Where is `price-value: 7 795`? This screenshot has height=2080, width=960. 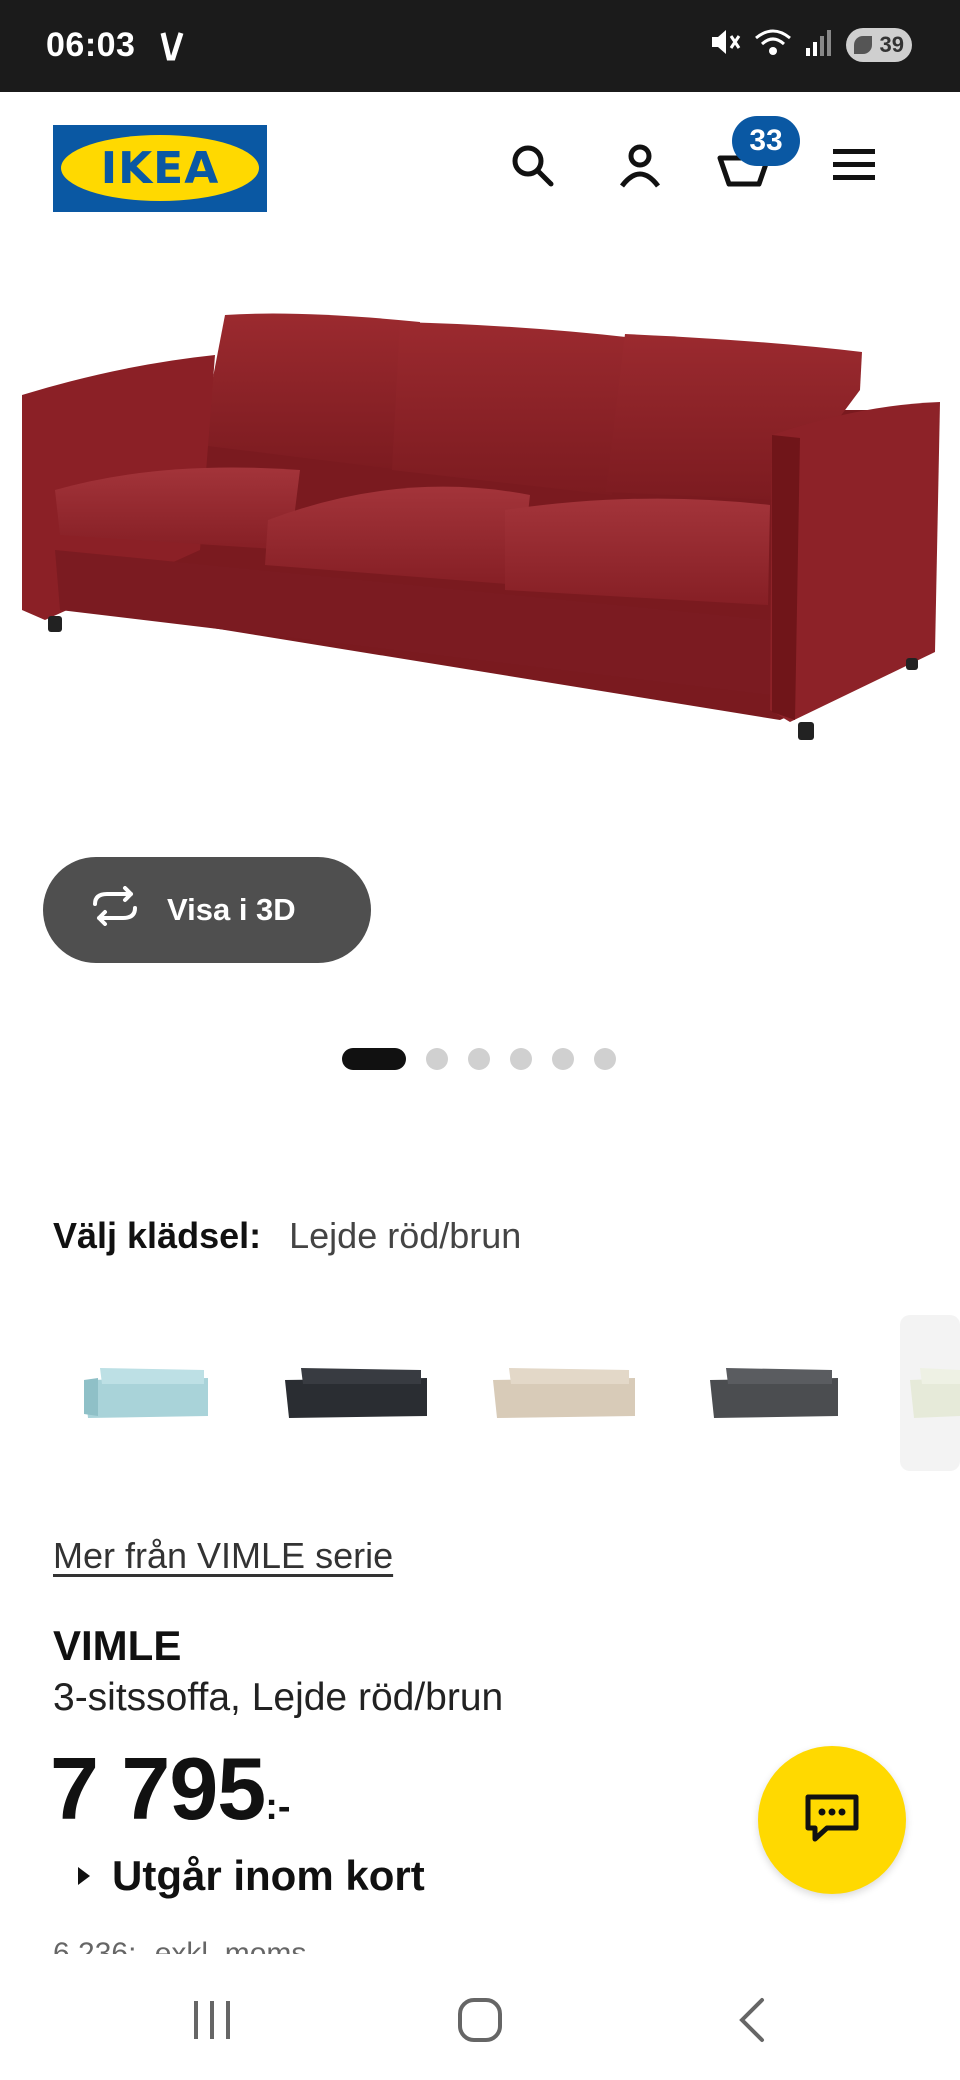 price-value: 7 795 is located at coordinates (158, 1788).